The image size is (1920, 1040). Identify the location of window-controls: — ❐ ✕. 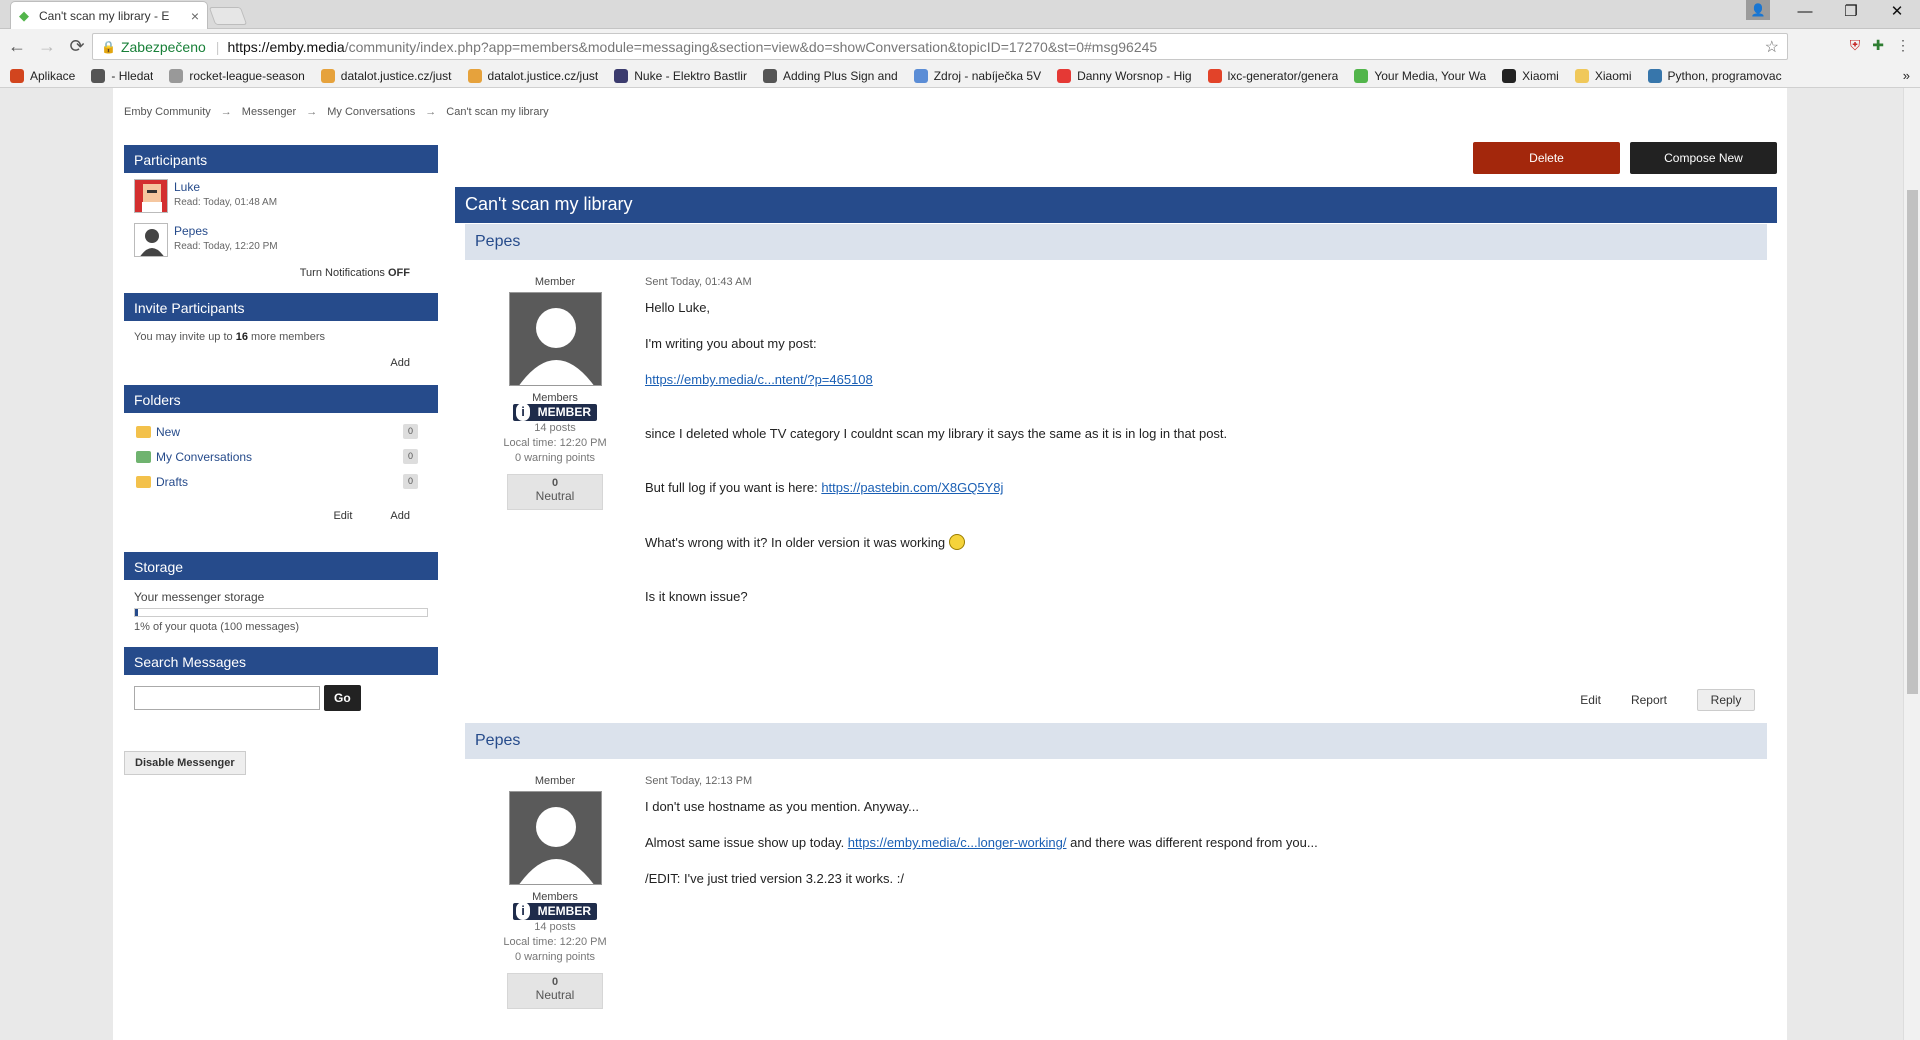
(1851, 12).